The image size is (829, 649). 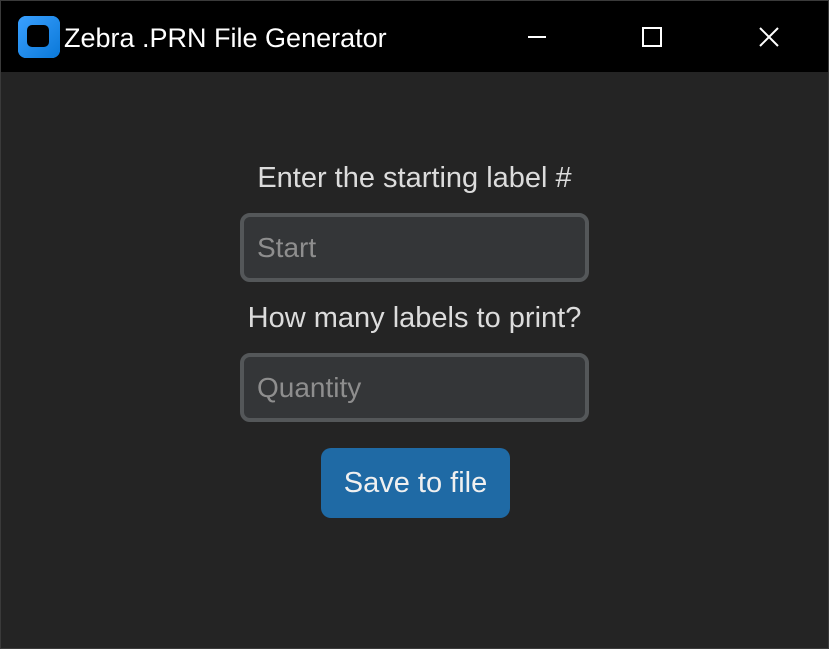 I want to click on maximize-icon, so click(x=652, y=37).